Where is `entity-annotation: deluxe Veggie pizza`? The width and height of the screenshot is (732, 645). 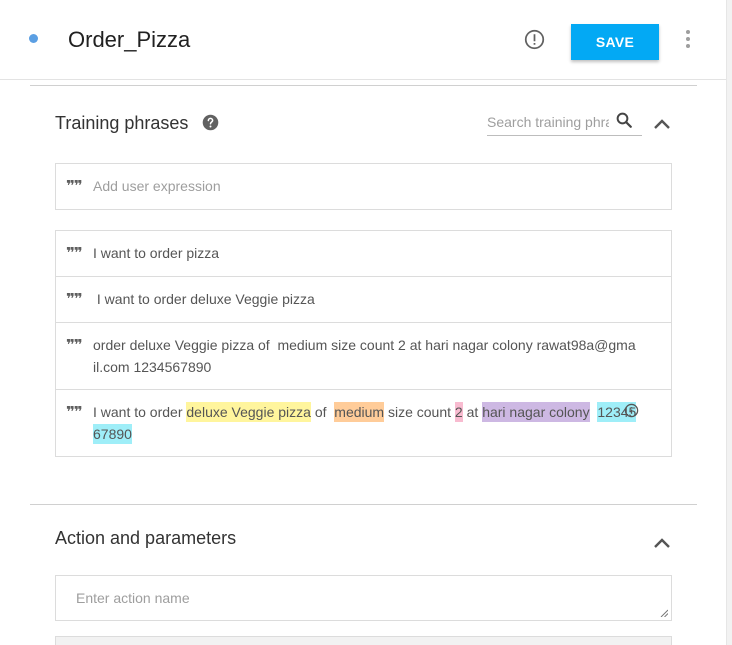
entity-annotation: deluxe Veggie pizza is located at coordinates (248, 412).